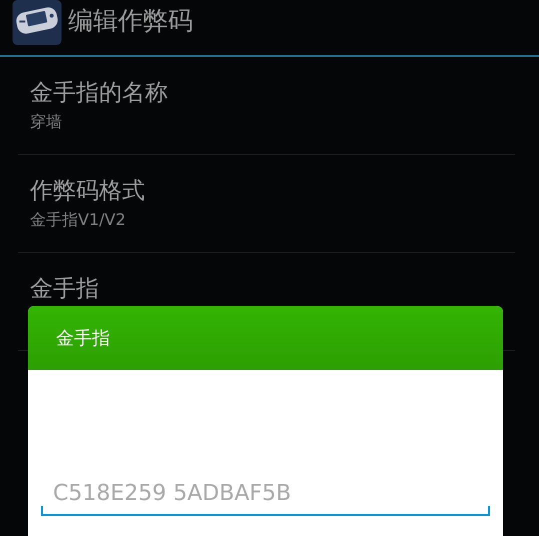 The width and height of the screenshot is (539, 536). Describe the element at coordinates (37, 22) in the screenshot. I see `game-console-icon` at that location.